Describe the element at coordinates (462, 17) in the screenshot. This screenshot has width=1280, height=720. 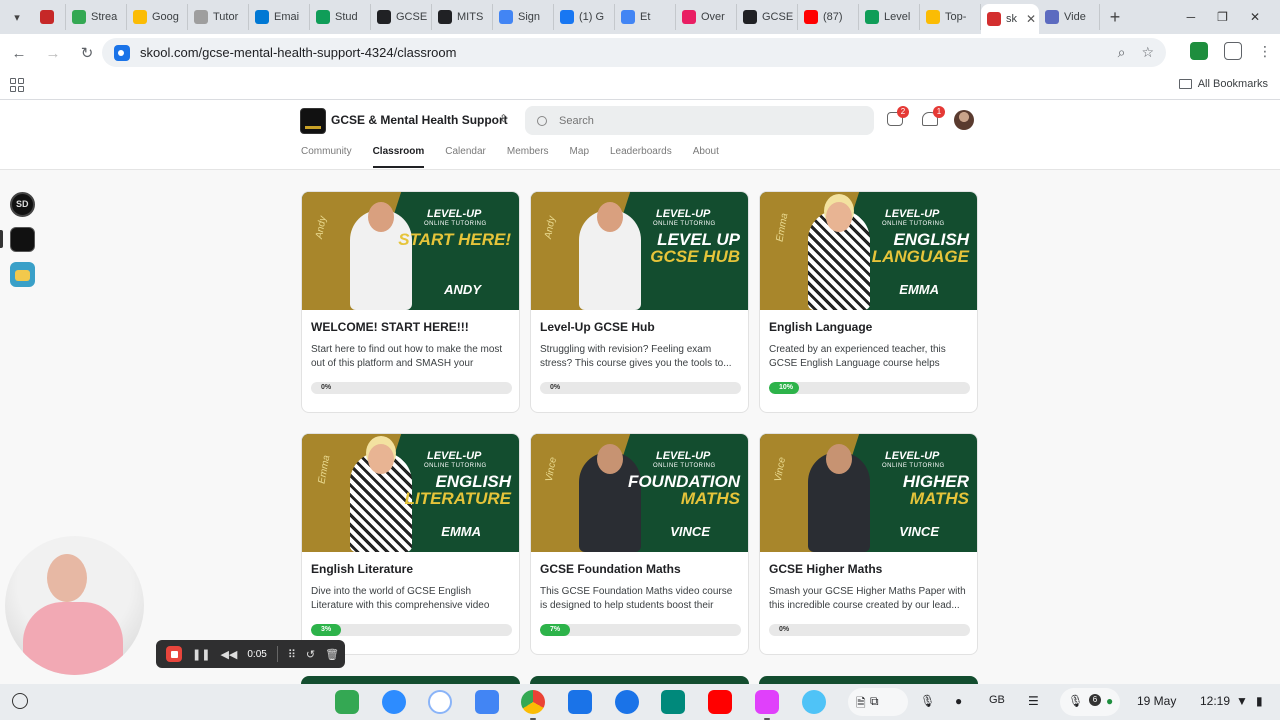
I see `browser-tab: MITS` at that location.